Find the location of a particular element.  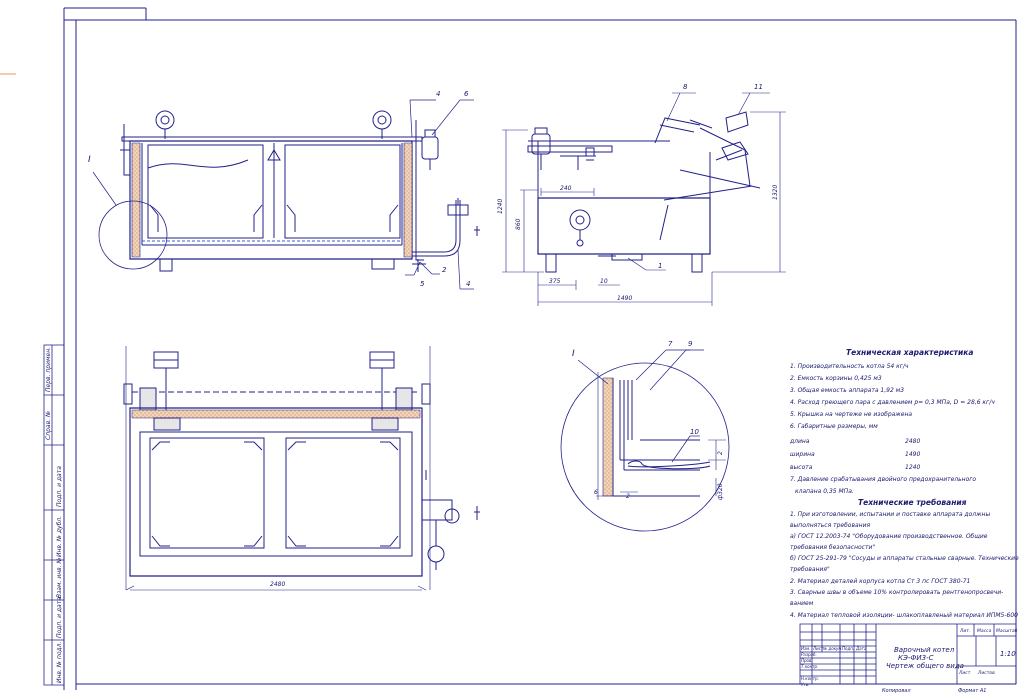

callout-10: 10 is located at coordinates (694, 432).